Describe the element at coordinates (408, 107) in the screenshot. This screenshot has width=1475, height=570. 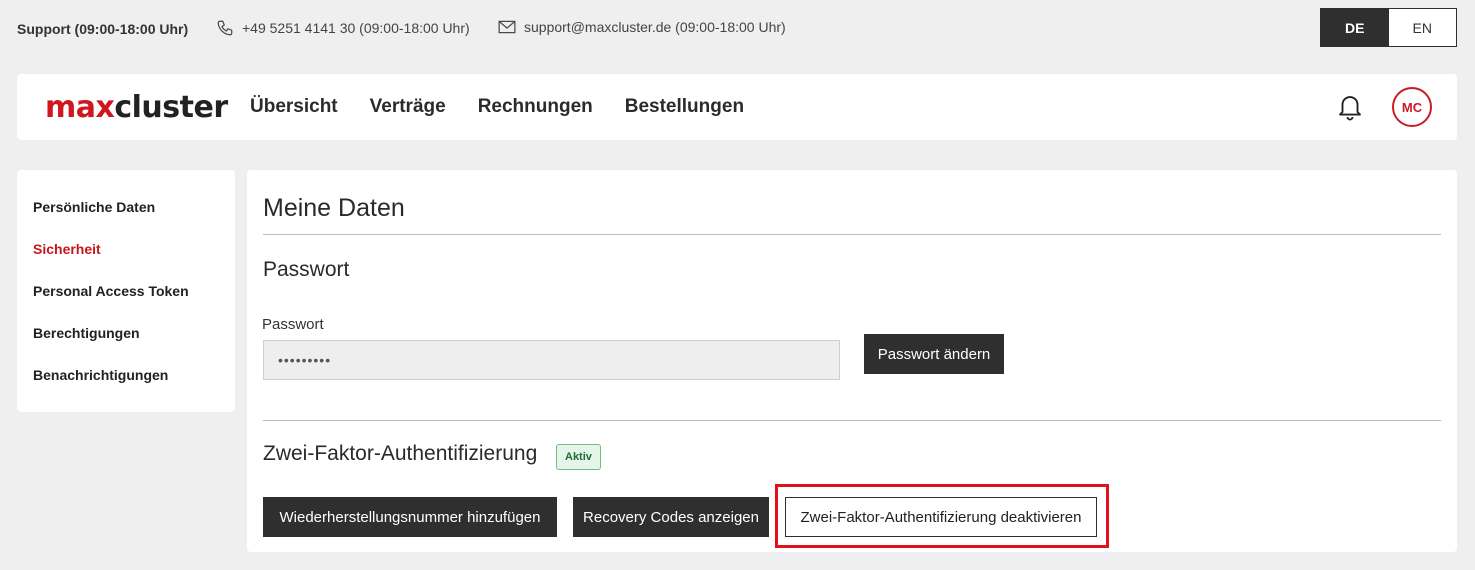
I see `nav-vertraege: Verträge` at that location.